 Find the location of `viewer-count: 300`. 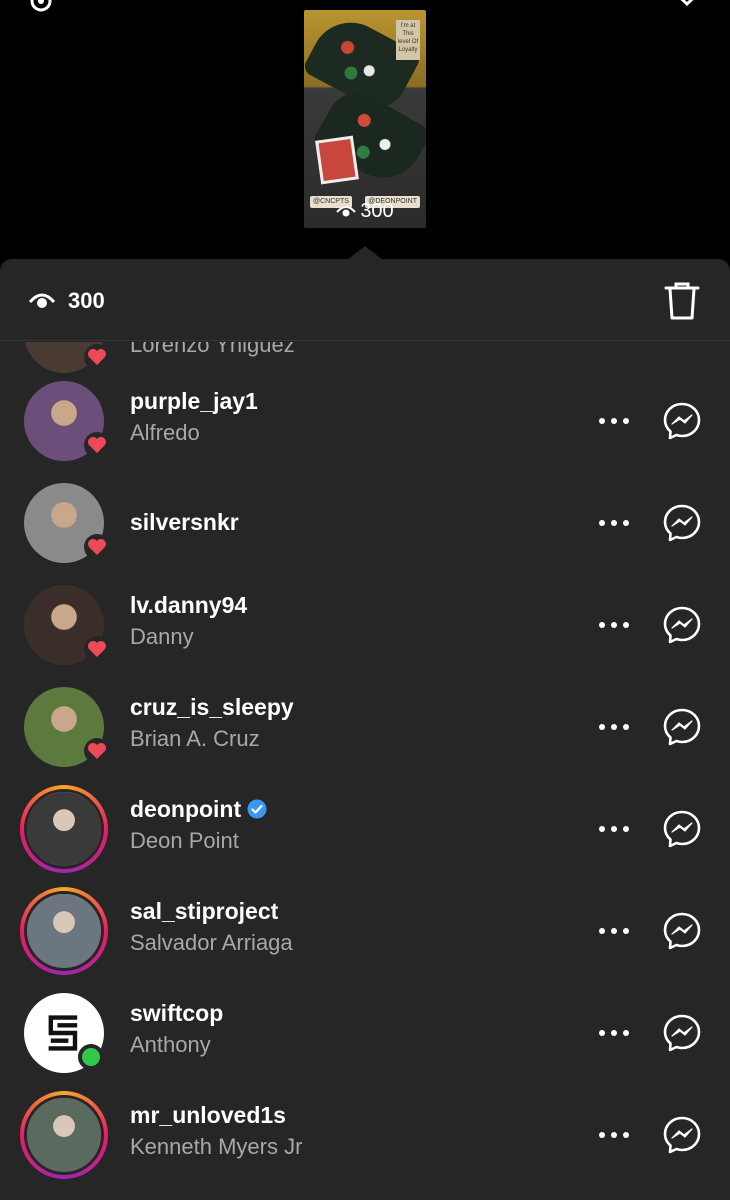

viewer-count: 300 is located at coordinates (86, 300).